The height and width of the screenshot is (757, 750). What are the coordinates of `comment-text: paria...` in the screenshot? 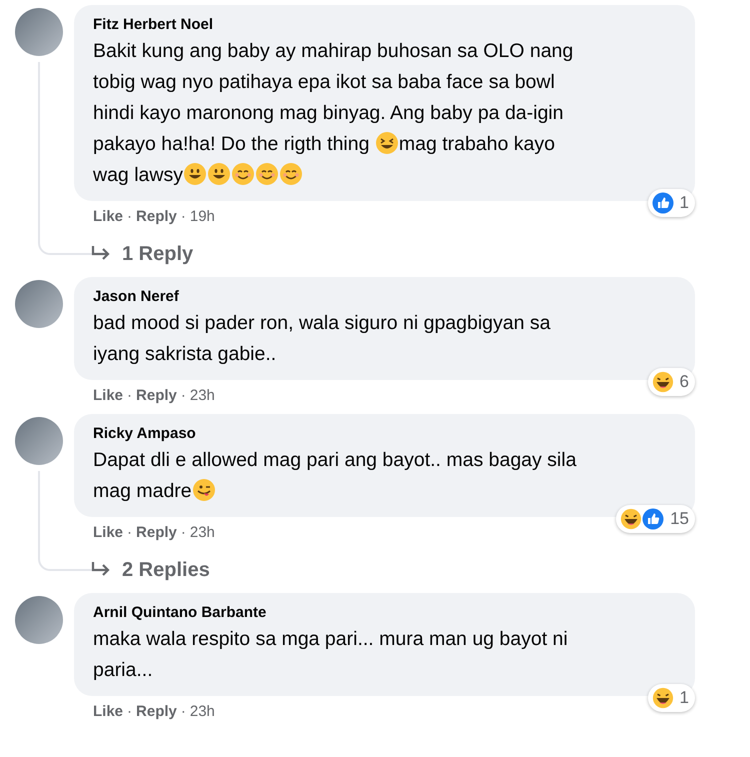 It's located at (123, 670).